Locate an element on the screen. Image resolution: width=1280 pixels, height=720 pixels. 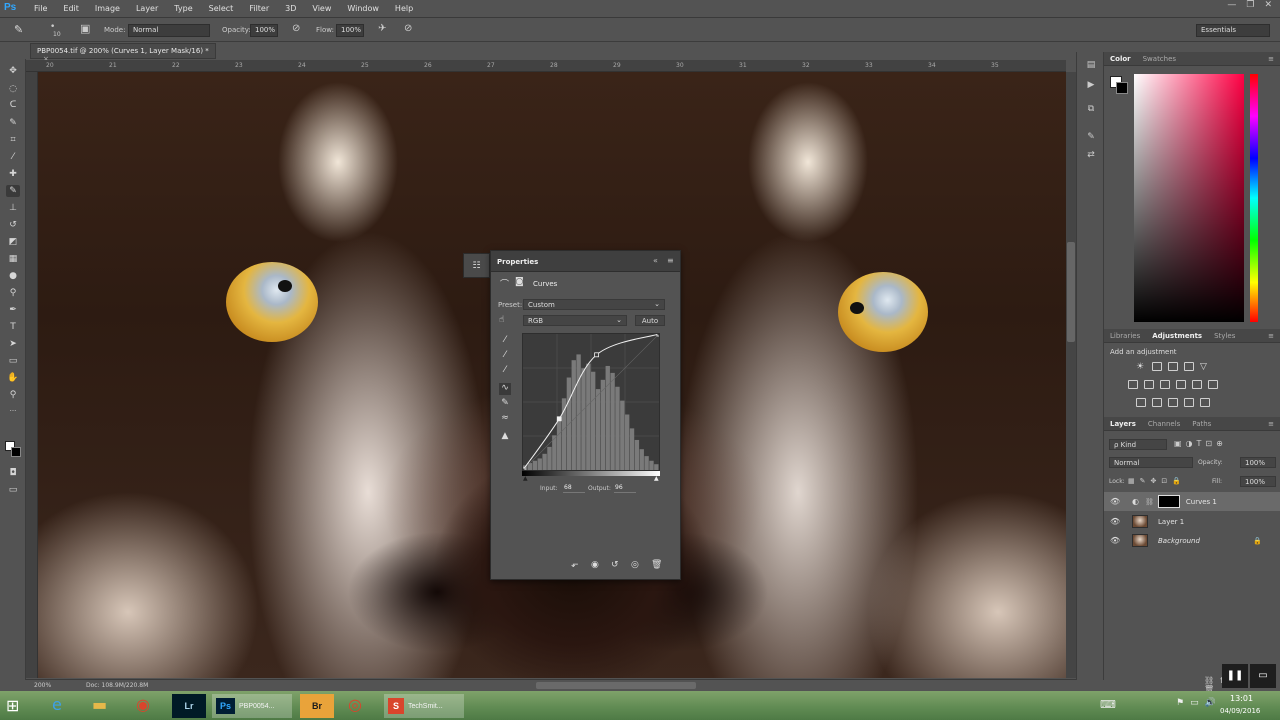
gradient-map-icon is located at coordinates (1205, 402).